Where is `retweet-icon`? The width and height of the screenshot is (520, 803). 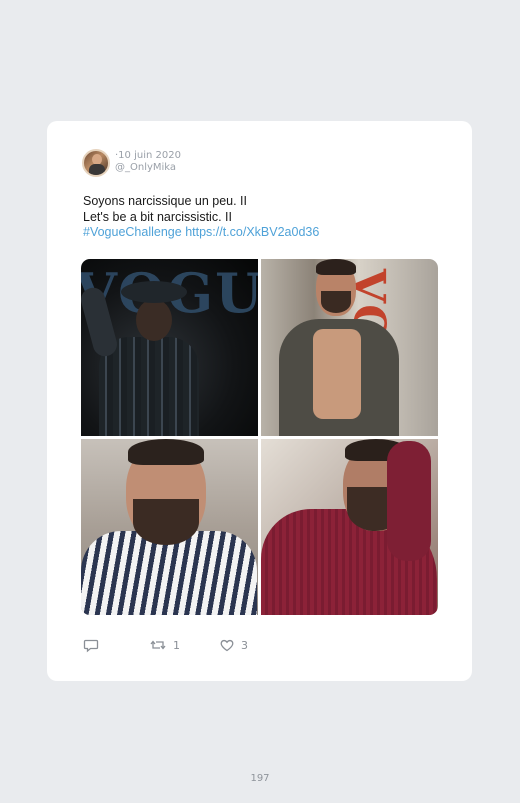 retweet-icon is located at coordinates (158, 645).